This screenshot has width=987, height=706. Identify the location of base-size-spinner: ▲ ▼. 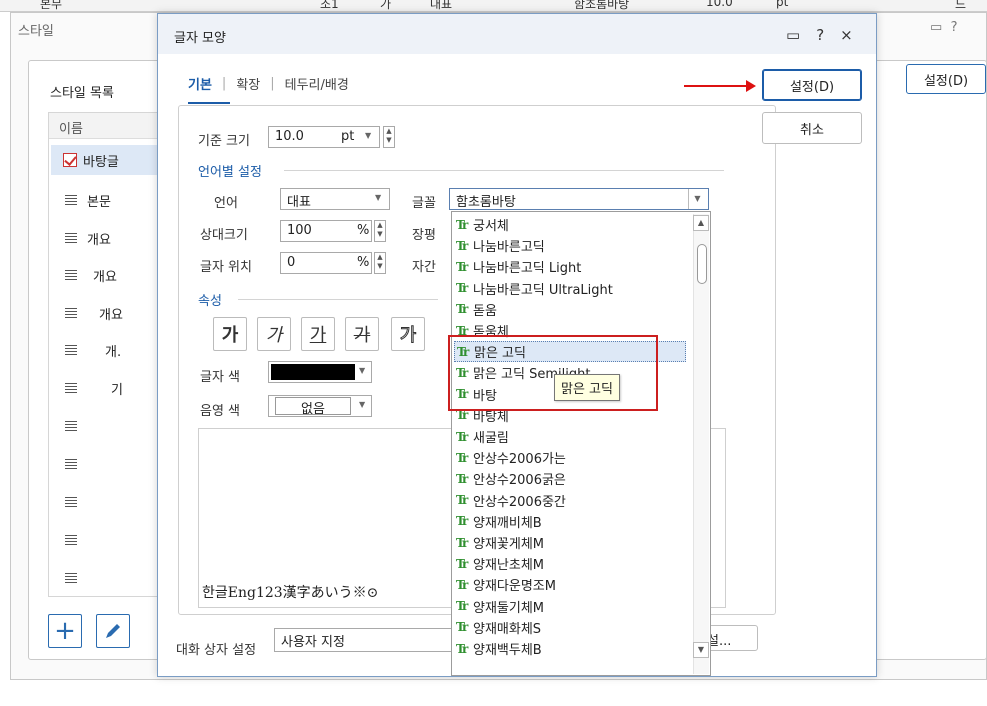
(389, 137).